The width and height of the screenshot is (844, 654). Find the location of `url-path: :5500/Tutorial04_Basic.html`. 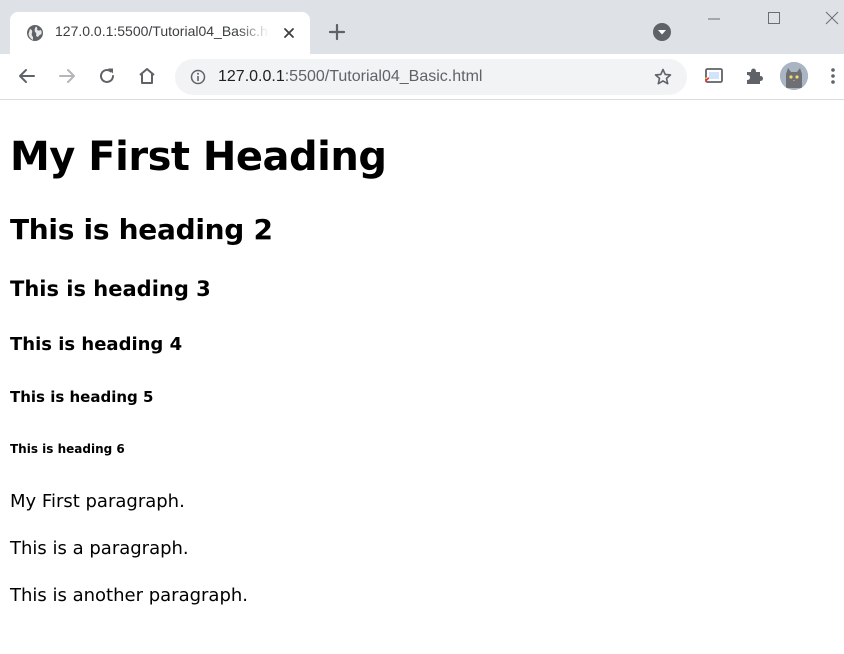

url-path: :5500/Tutorial04_Basic.html is located at coordinates (383, 76).